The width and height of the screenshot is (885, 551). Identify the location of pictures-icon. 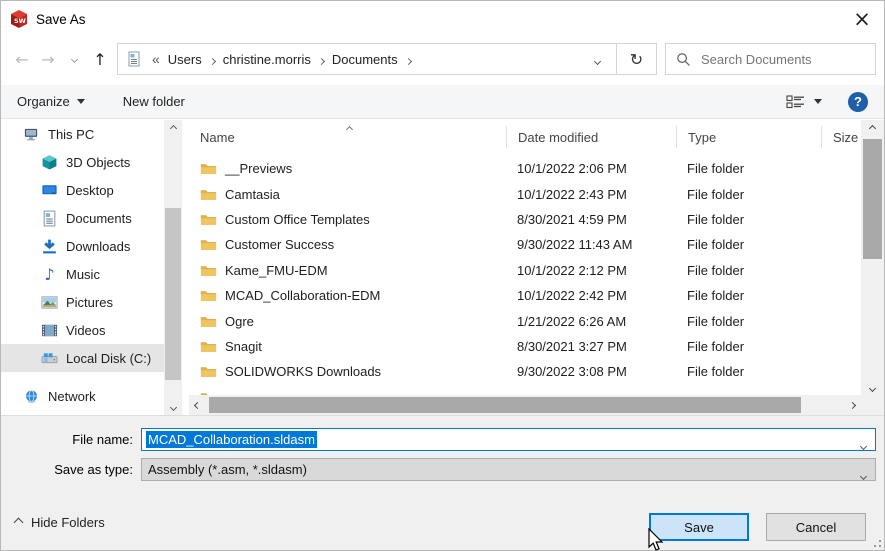
(49, 302).